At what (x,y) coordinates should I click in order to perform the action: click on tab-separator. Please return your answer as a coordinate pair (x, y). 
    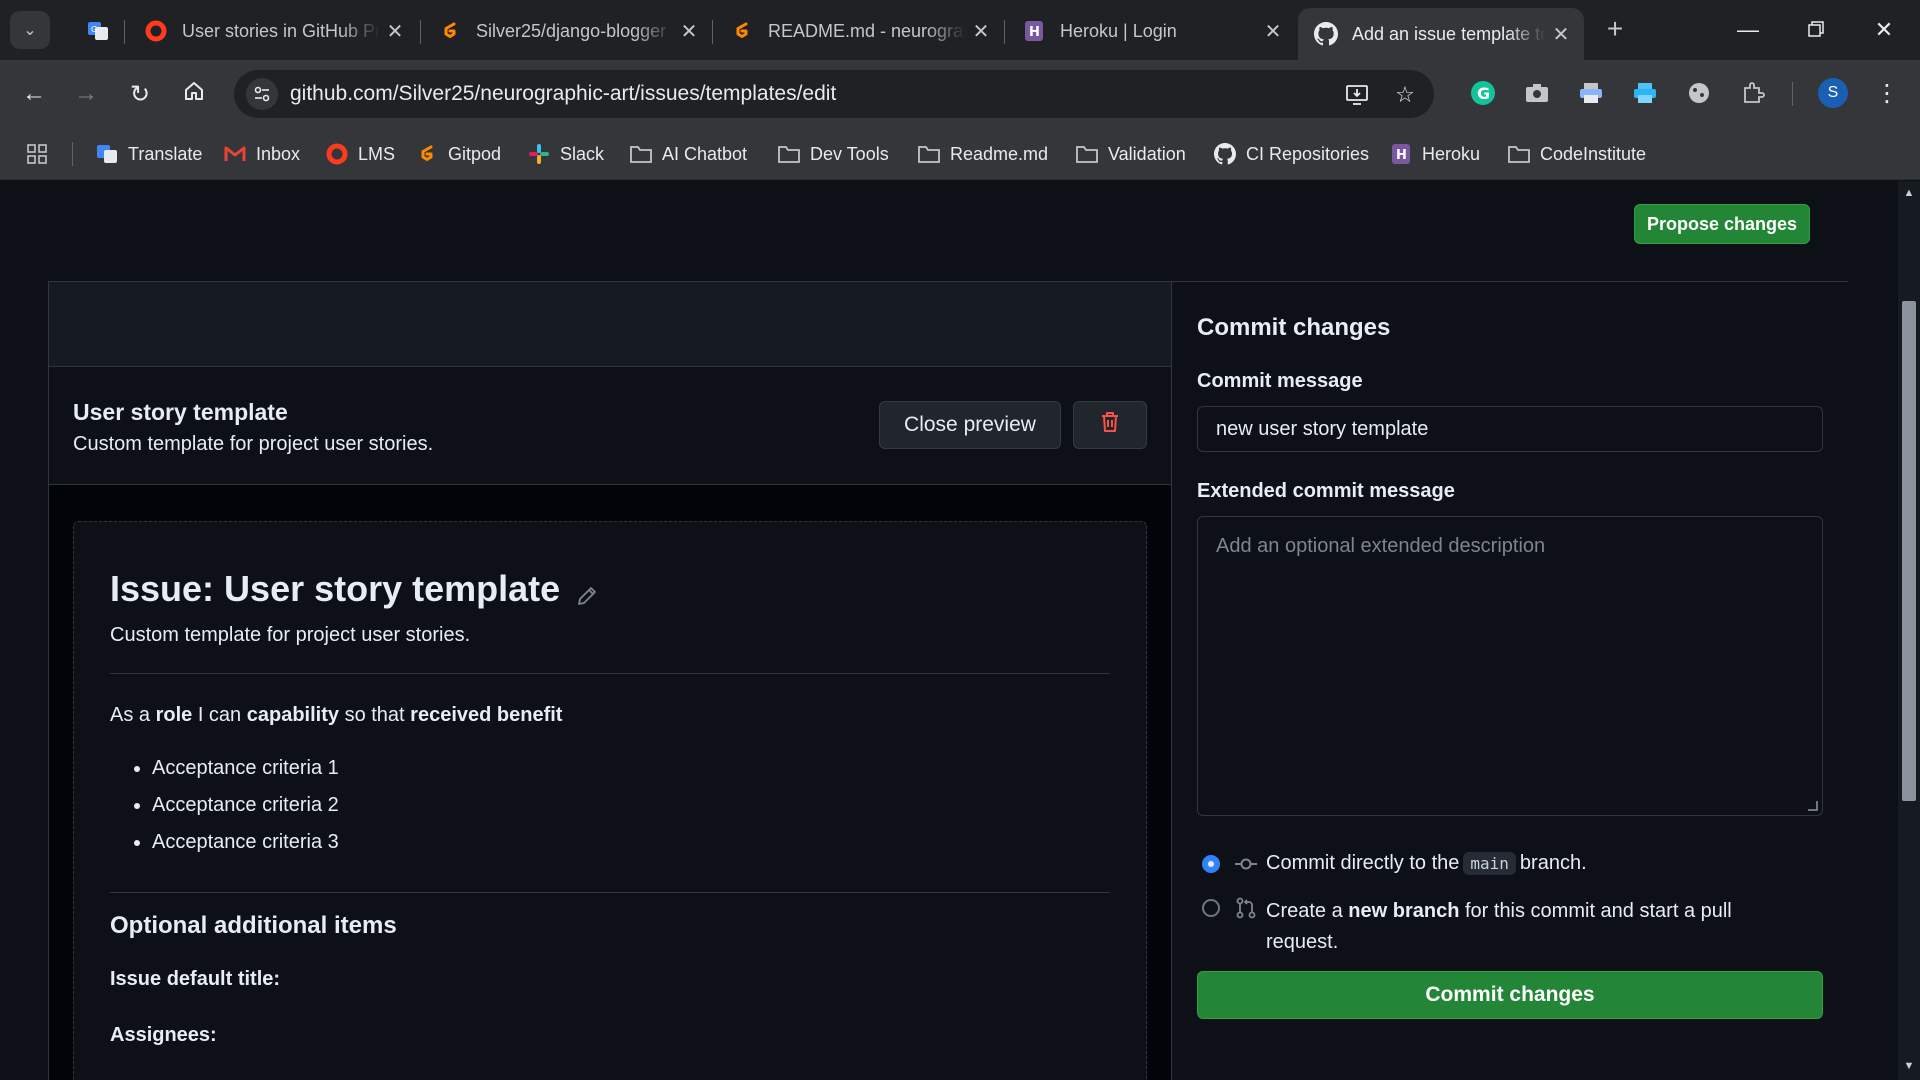
    Looking at the image, I should click on (1004, 32).